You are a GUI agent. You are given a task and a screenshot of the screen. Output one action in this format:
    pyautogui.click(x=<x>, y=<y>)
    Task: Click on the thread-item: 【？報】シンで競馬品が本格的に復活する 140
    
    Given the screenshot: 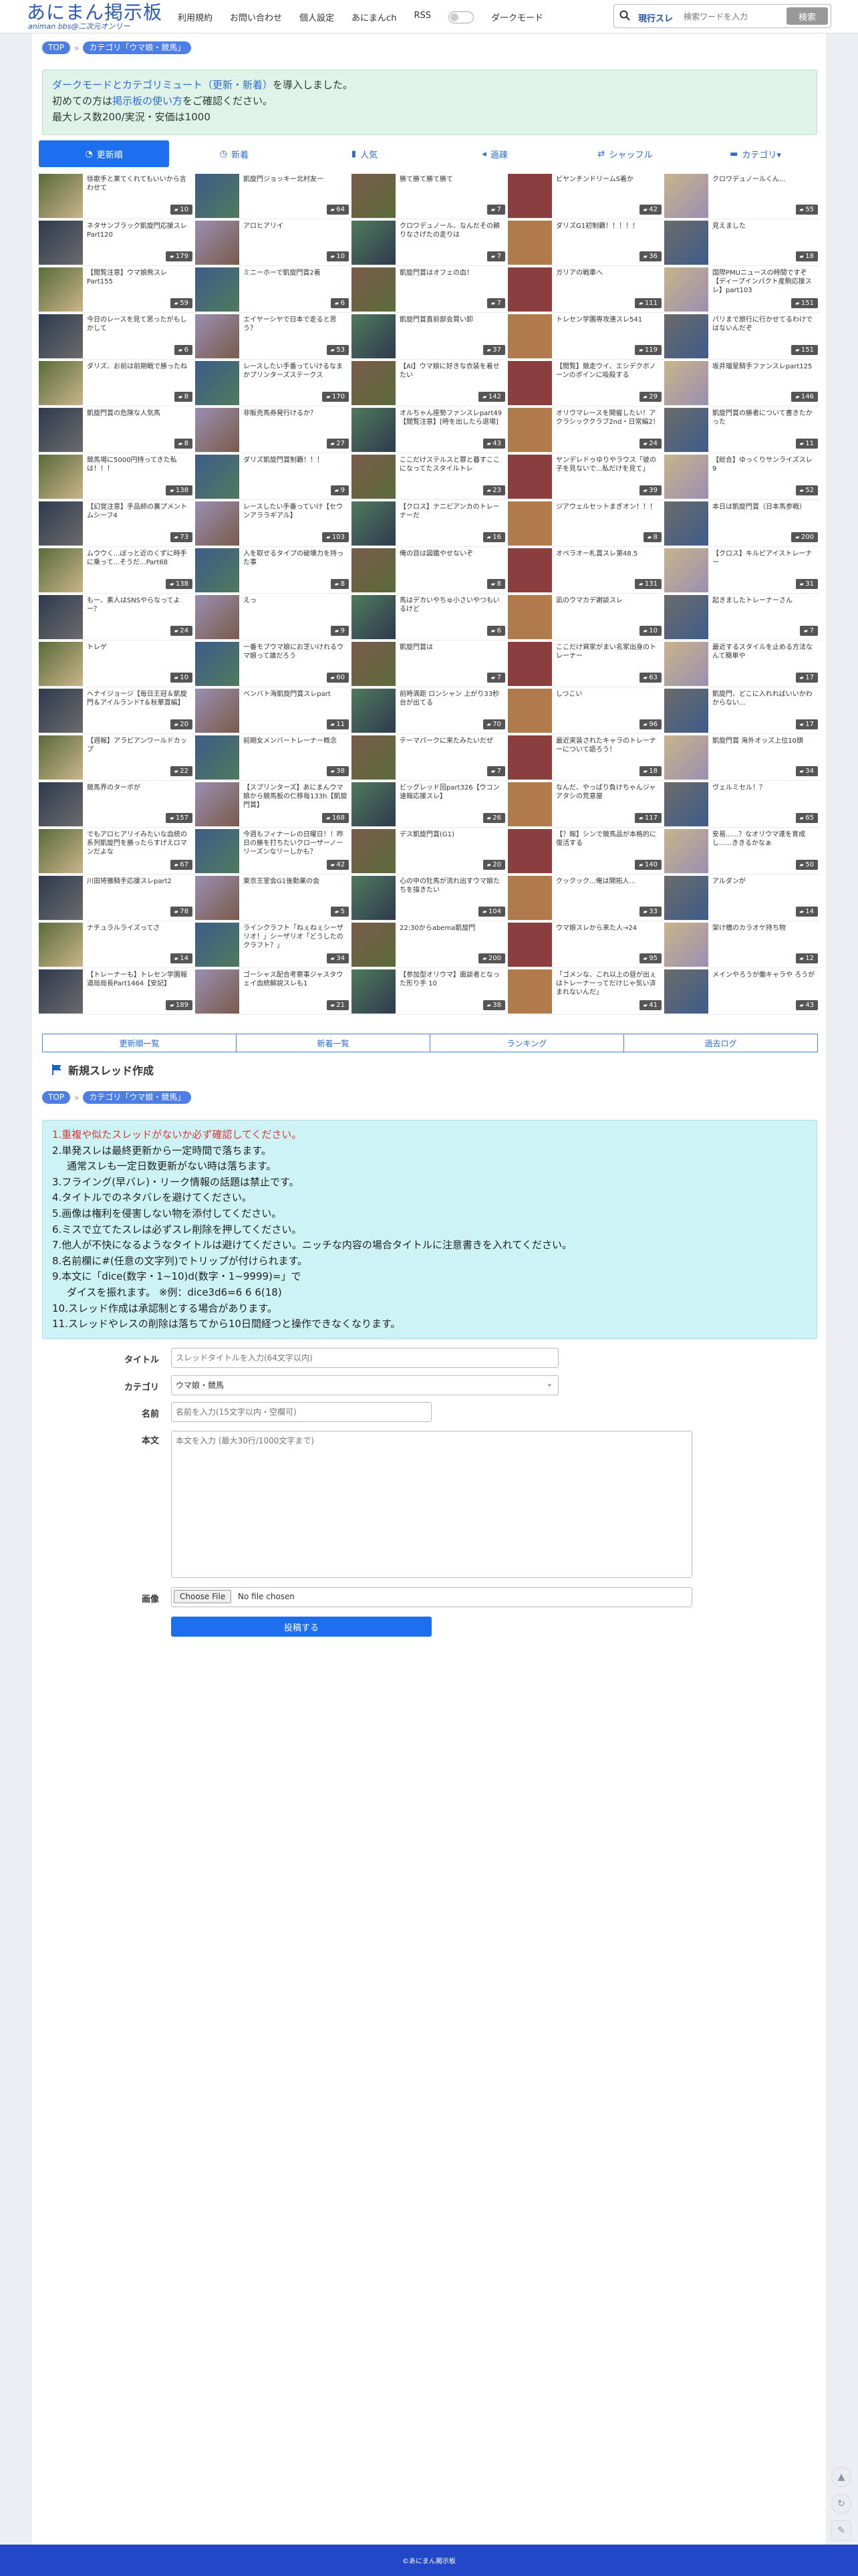 What is the action you would take?
    pyautogui.click(x=586, y=851)
    